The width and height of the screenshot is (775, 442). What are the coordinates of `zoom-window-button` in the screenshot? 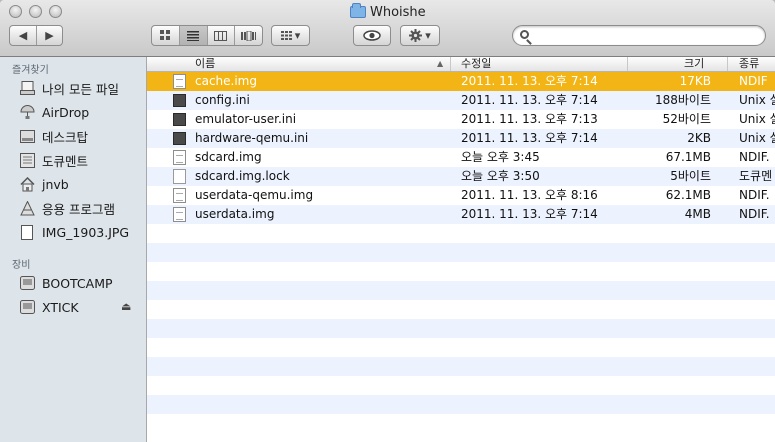 It's located at (55, 11).